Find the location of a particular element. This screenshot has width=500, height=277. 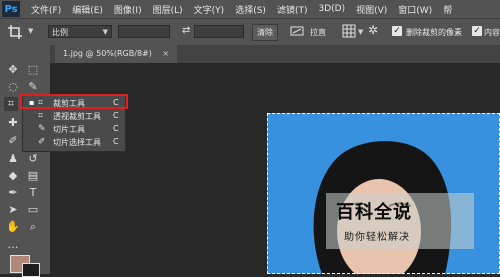

menu-file: 文件(F) is located at coordinates (46, 9).